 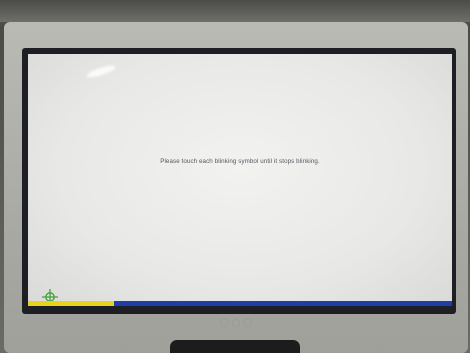 What do you see at coordinates (101, 71) in the screenshot?
I see `screen-glare` at bounding box center [101, 71].